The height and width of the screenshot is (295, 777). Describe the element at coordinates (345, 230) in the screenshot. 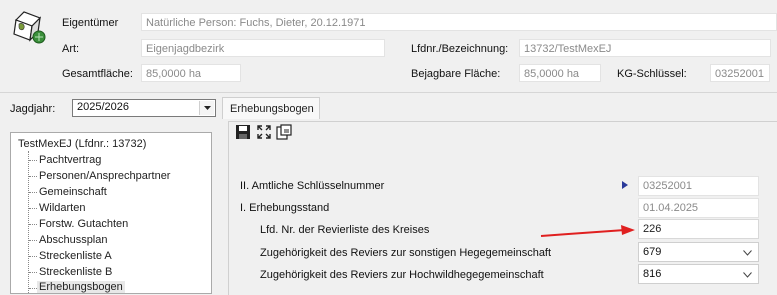

I see `lfd-nr-revierliste-label: Lfd. Nr. der Revierliste des Kreises` at that location.